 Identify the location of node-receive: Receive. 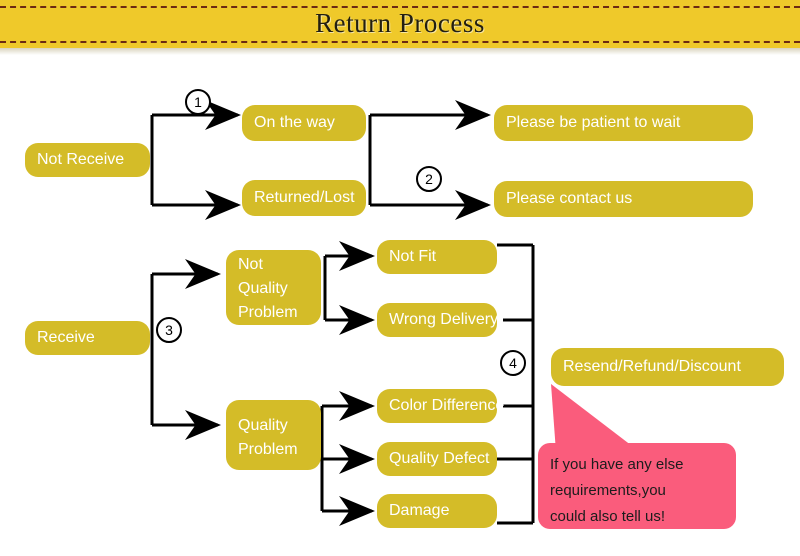
(87, 338).